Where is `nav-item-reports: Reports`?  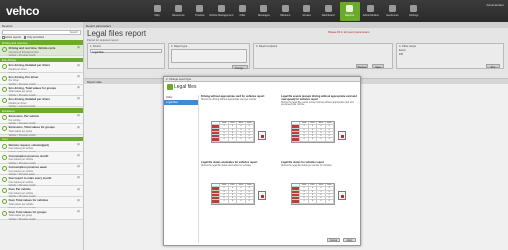
nav-item-reports: Reports is located at coordinates (349, 11).